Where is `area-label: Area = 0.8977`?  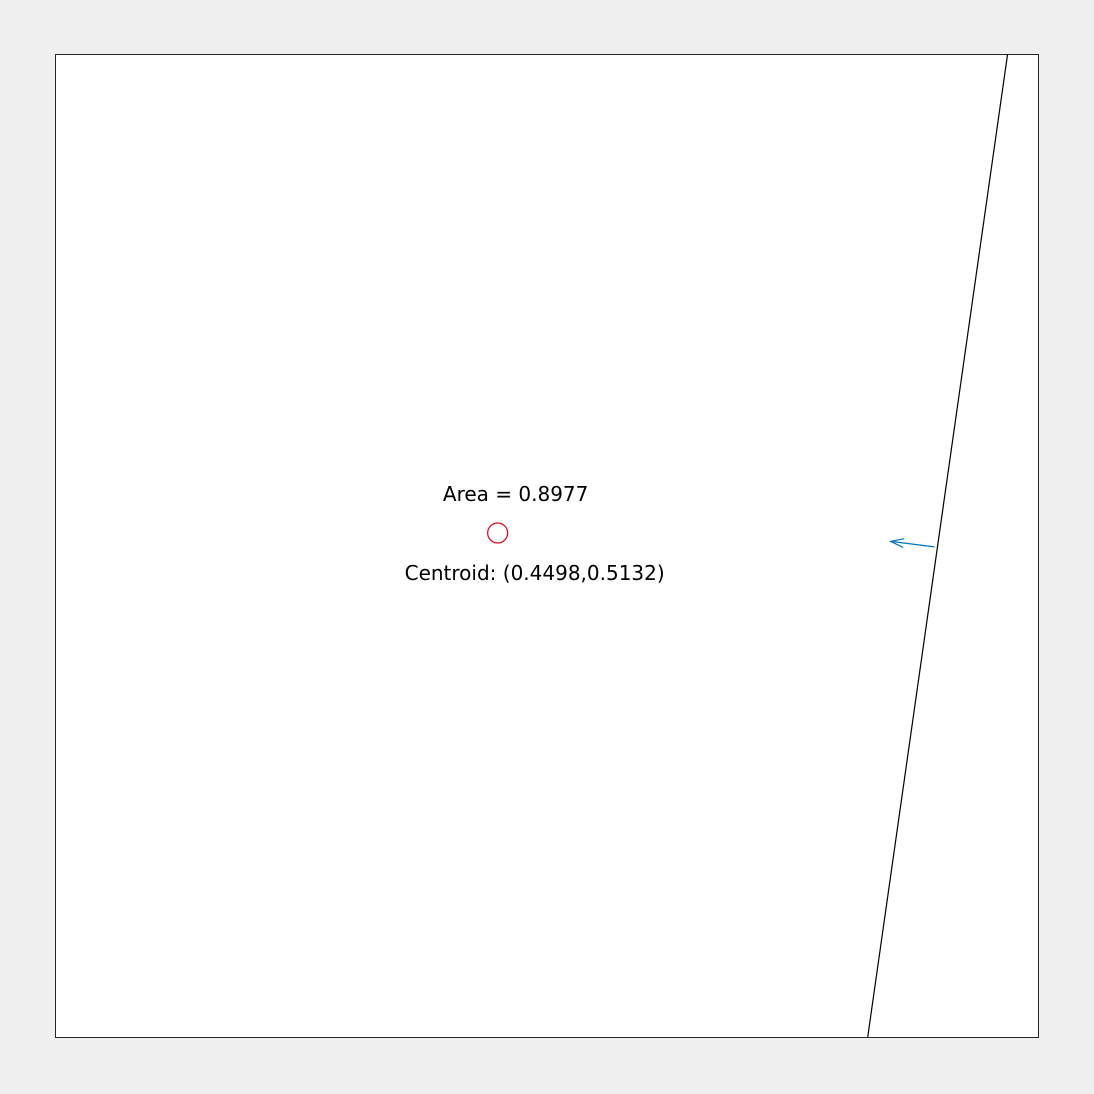 area-label: Area = 0.8977 is located at coordinates (515, 494).